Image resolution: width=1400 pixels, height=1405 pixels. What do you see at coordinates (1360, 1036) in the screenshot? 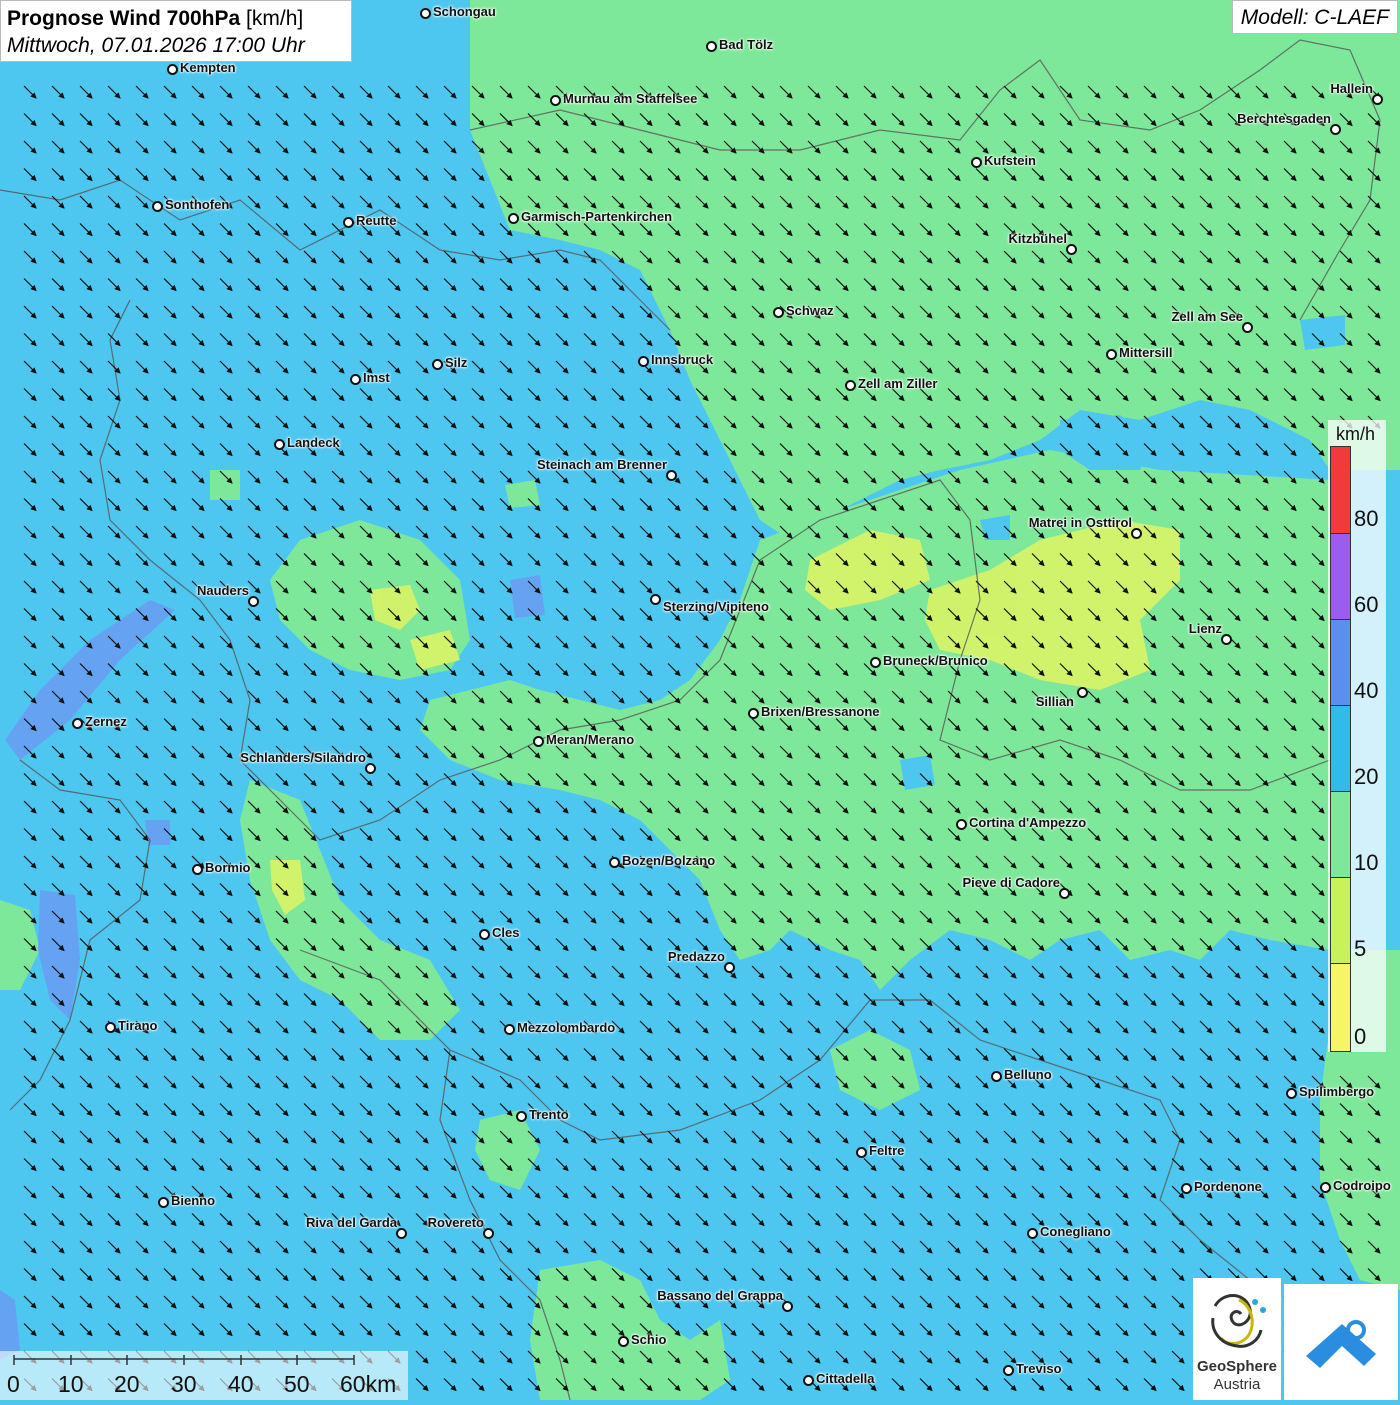
I see `legend-label-0: 0` at bounding box center [1360, 1036].